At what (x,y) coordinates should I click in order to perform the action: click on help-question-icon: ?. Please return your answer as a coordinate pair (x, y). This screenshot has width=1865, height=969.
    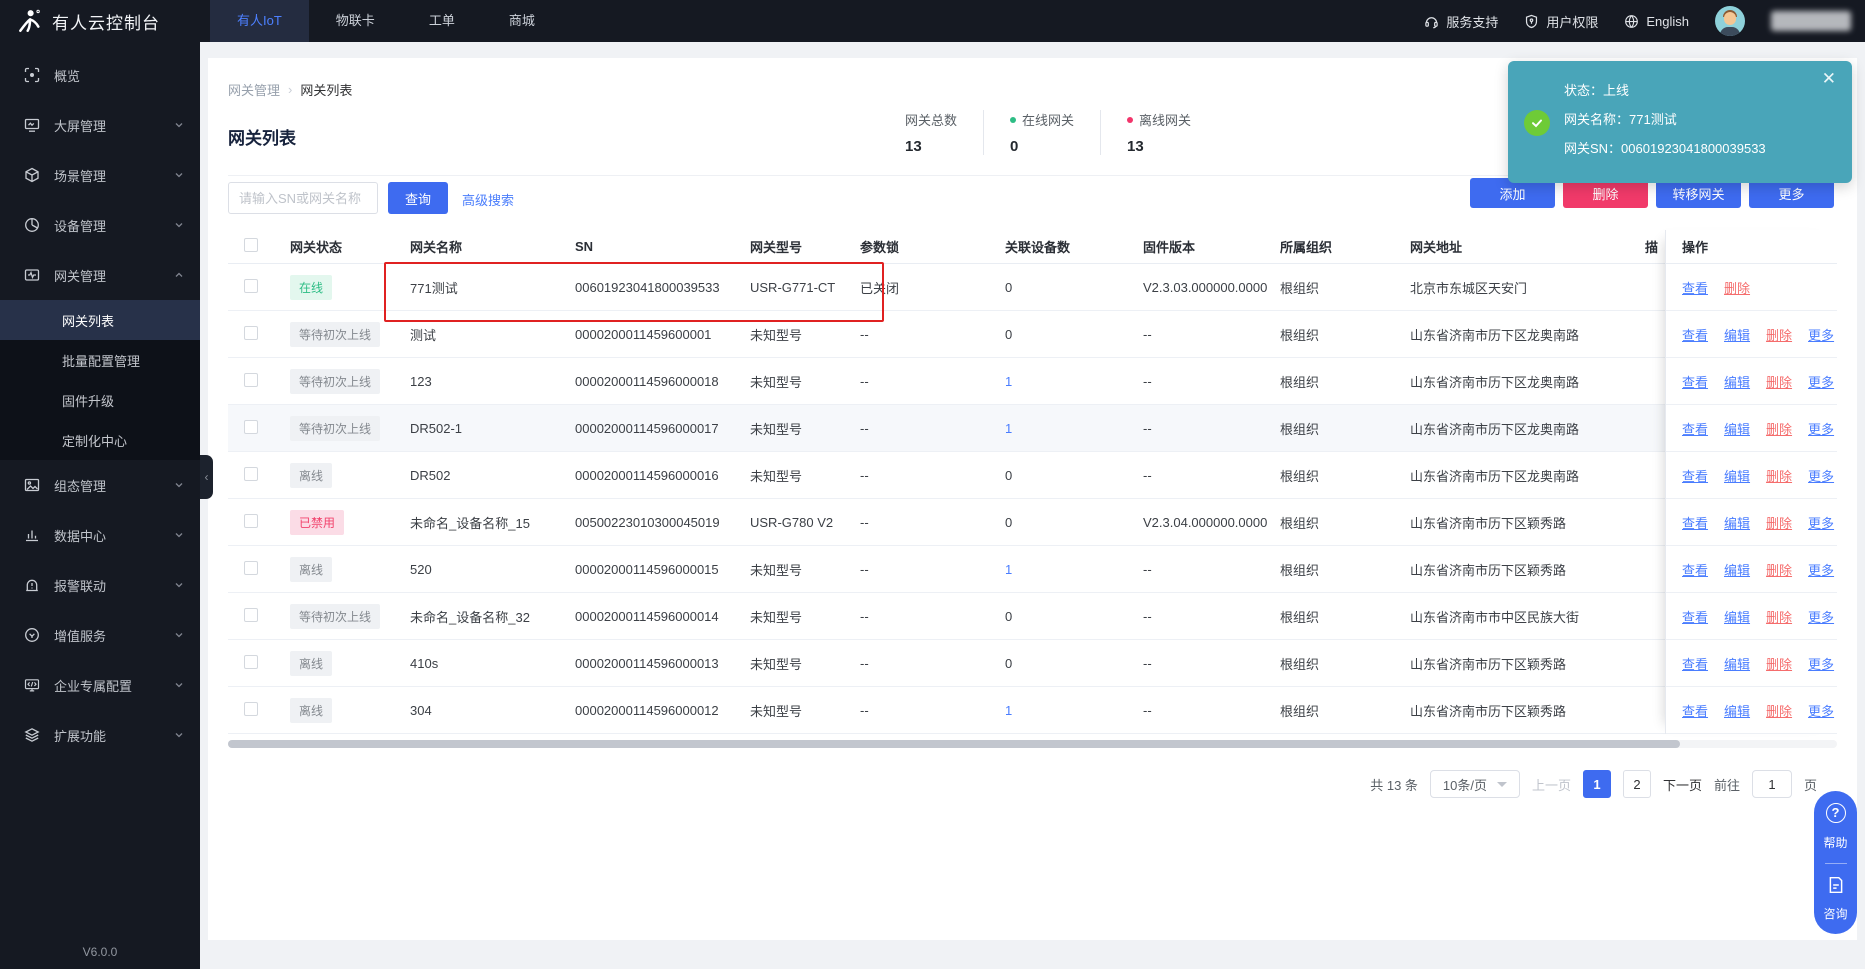
    Looking at the image, I should click on (1835, 812).